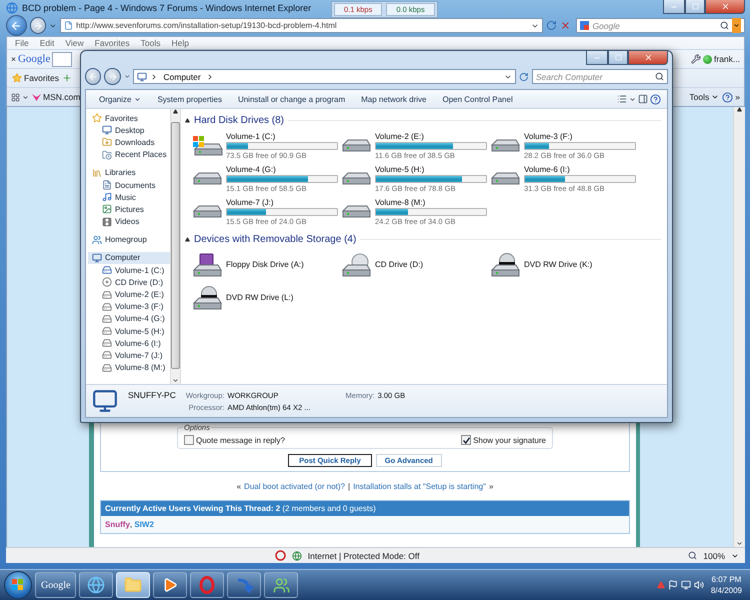 The width and height of the screenshot is (750, 600). Describe the element at coordinates (35, 78) in the screenshot. I see `favorites-button: Favorites` at that location.